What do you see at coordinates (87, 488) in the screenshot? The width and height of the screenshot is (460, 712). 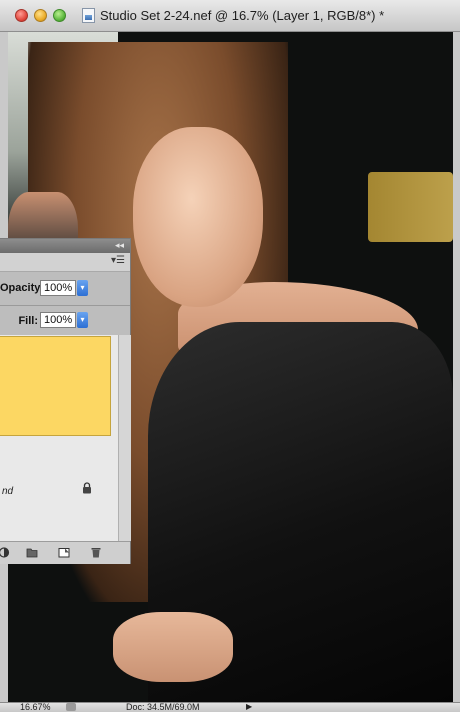 I see `lock-icon` at bounding box center [87, 488].